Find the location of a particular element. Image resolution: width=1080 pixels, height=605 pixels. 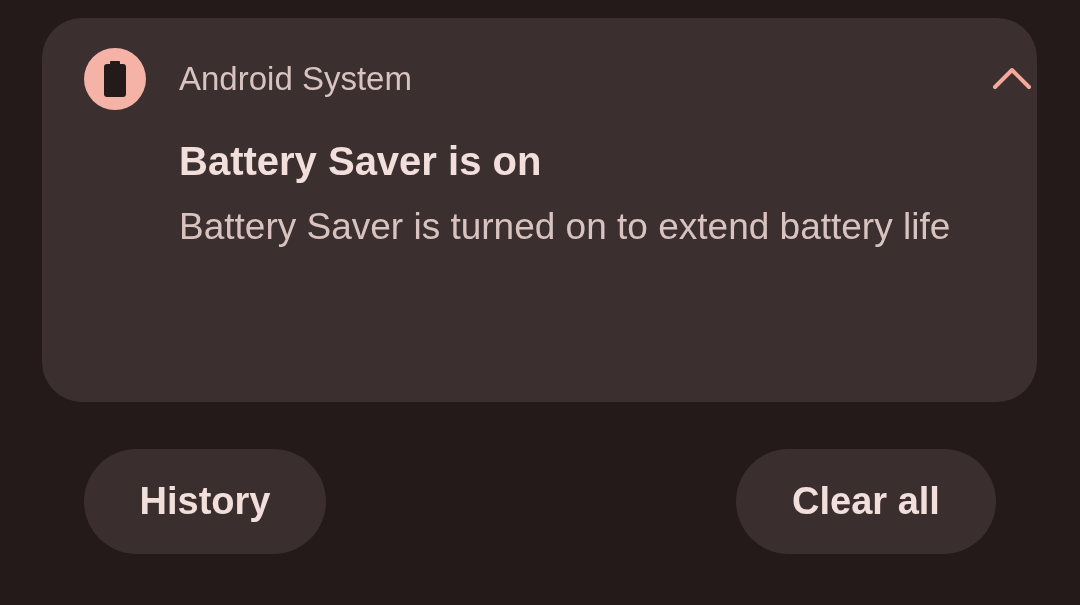

collapse-chevron-icon is located at coordinates (1012, 78).